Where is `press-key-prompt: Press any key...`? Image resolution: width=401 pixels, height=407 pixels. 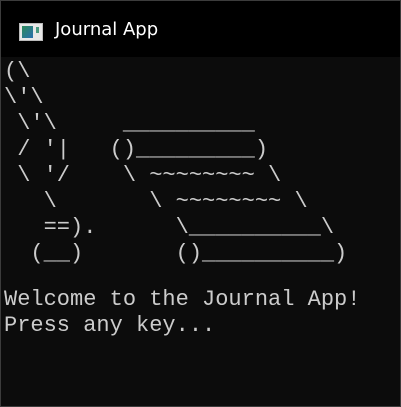 press-key-prompt: Press any key... is located at coordinates (110, 325).